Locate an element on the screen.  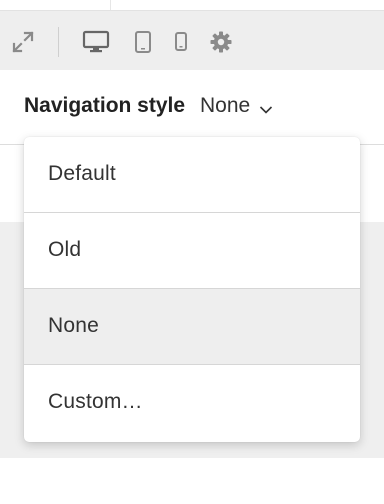
top-strip is located at coordinates (192, 5).